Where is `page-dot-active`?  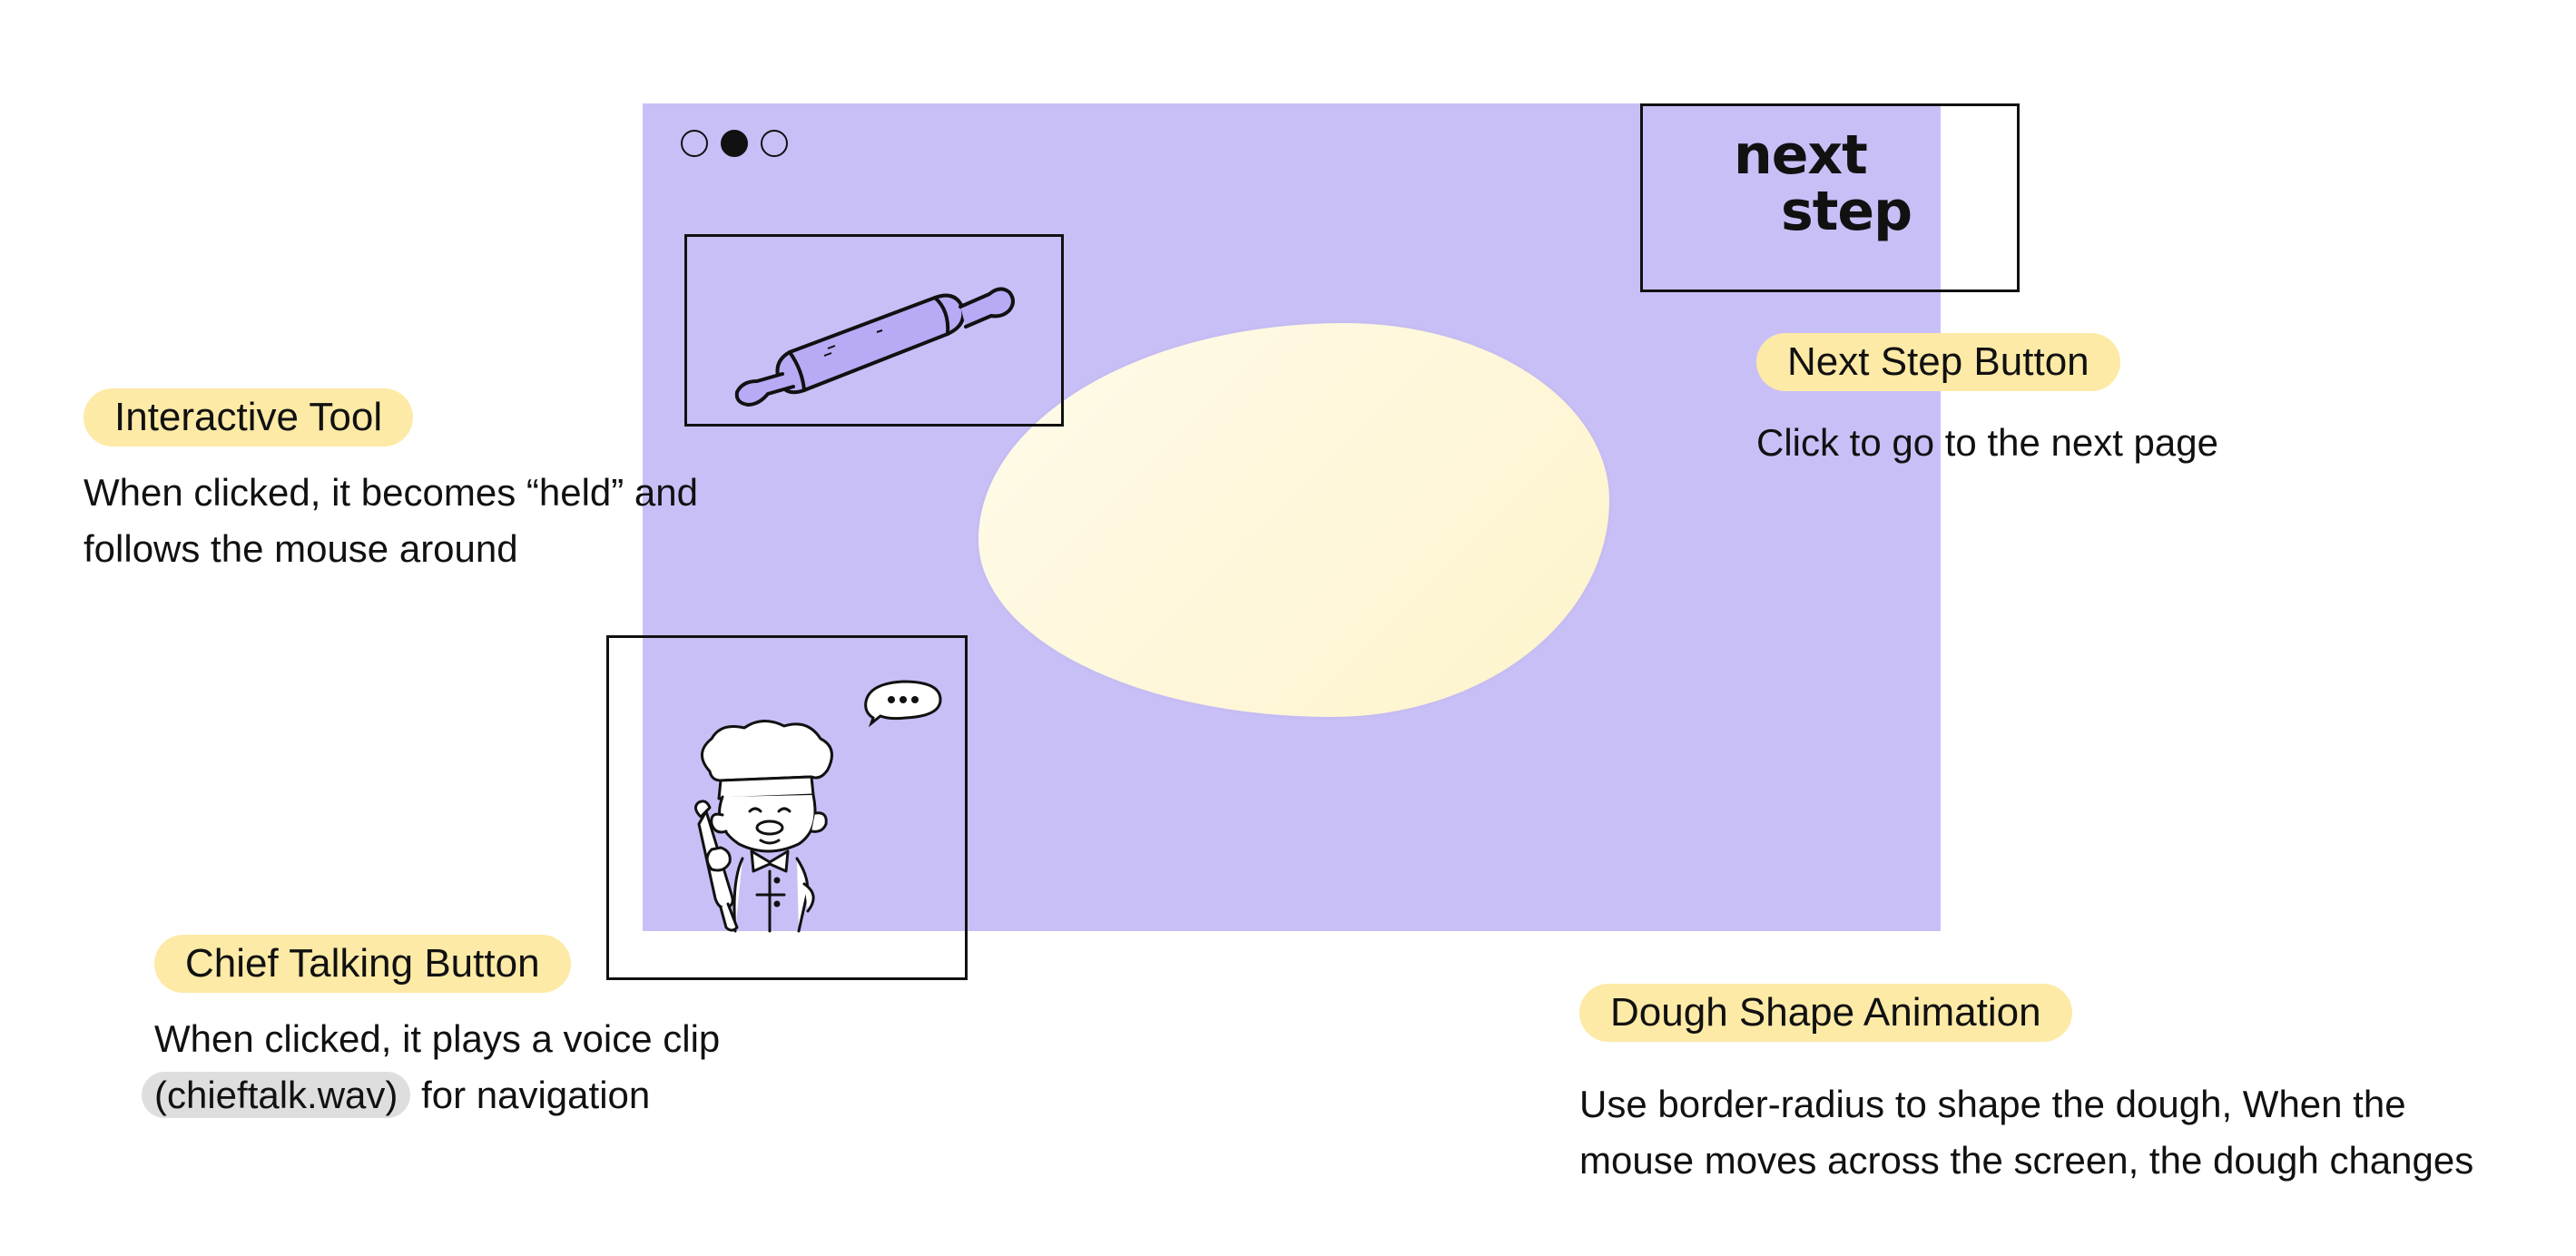 page-dot-active is located at coordinates (734, 143).